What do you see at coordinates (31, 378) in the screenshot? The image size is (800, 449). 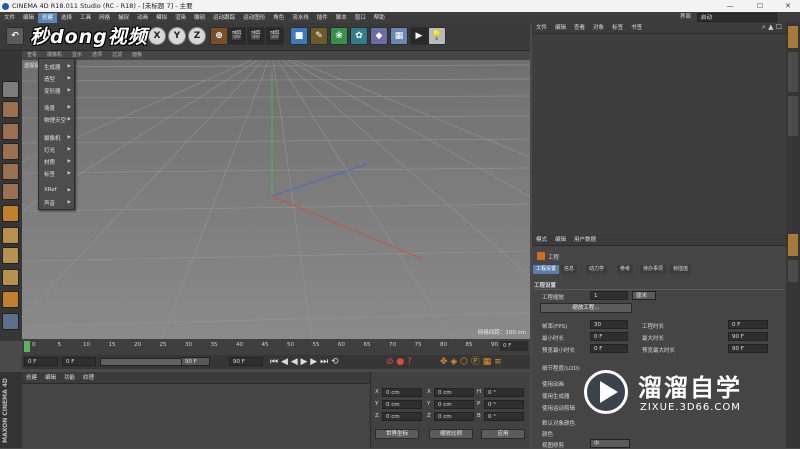 I see `material-menu-item: 创建` at bounding box center [31, 378].